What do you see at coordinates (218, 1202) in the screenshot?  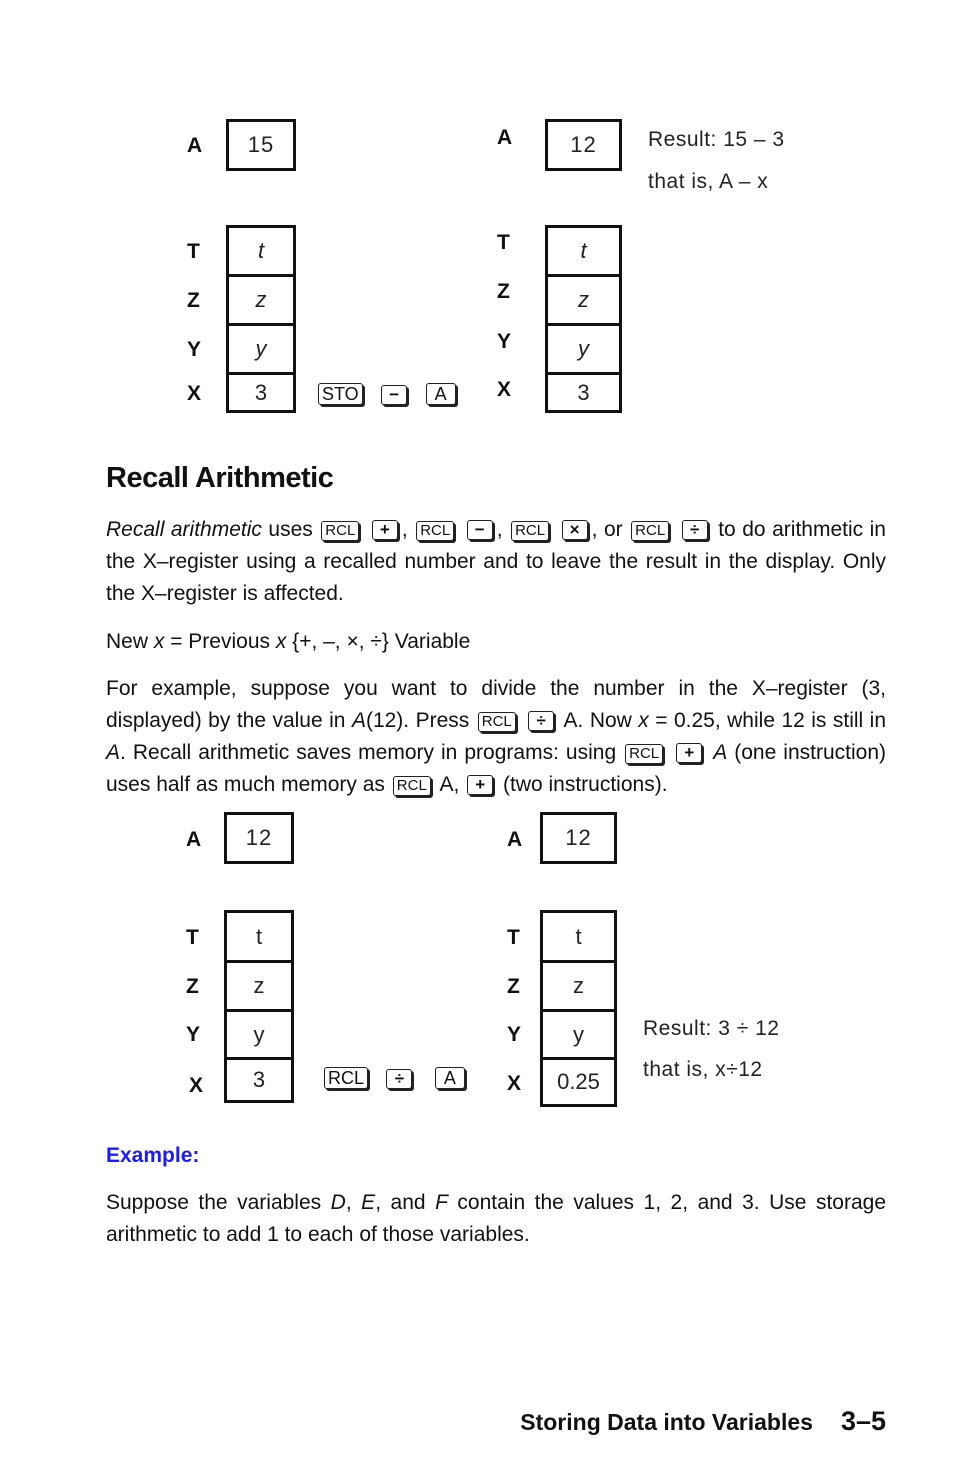 I see `text: Suppose the variables` at bounding box center [218, 1202].